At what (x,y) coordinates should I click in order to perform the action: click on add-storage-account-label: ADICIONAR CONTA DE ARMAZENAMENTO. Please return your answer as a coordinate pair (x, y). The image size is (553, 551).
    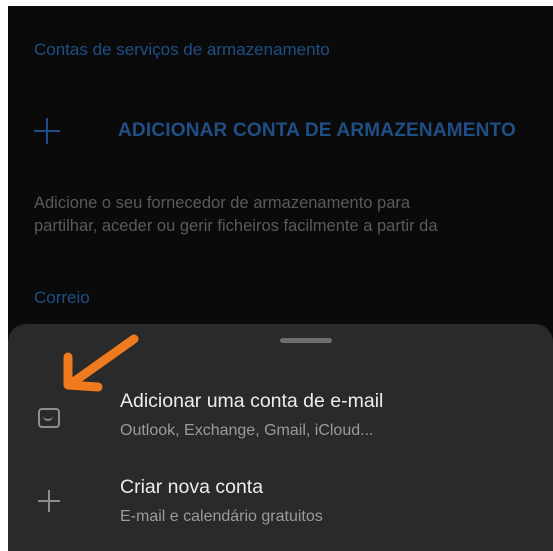
    Looking at the image, I should click on (317, 130).